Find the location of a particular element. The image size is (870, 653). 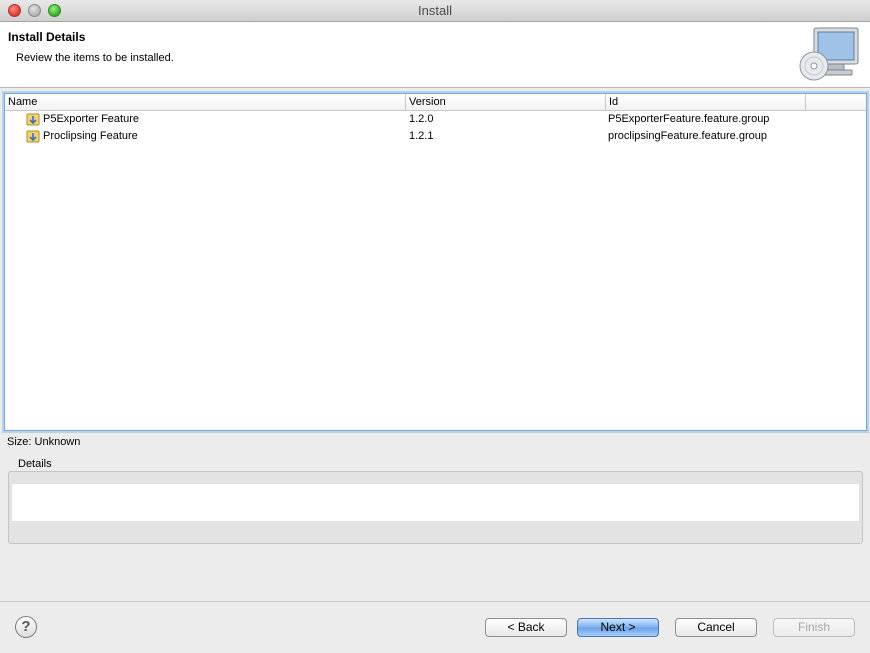

column-header-id: Id is located at coordinates (706, 102).